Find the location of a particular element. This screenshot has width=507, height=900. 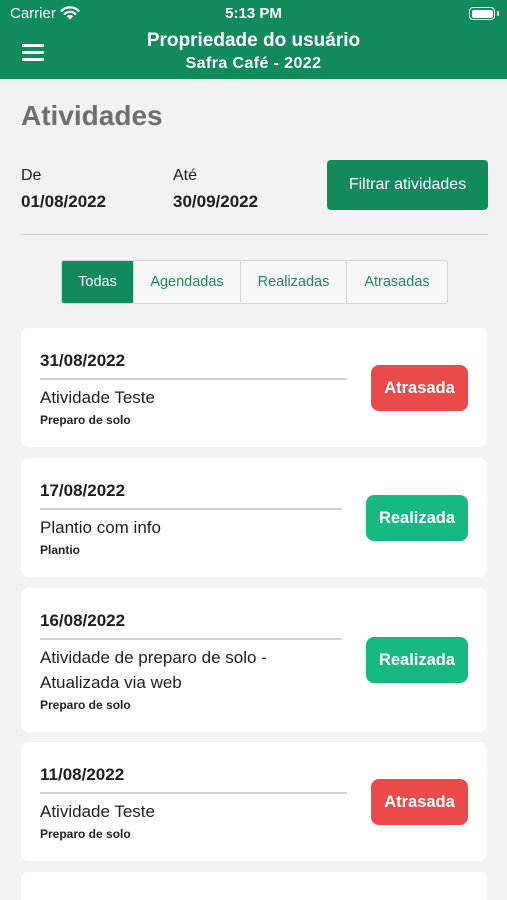

tab-todas: Todas is located at coordinates (98, 282).